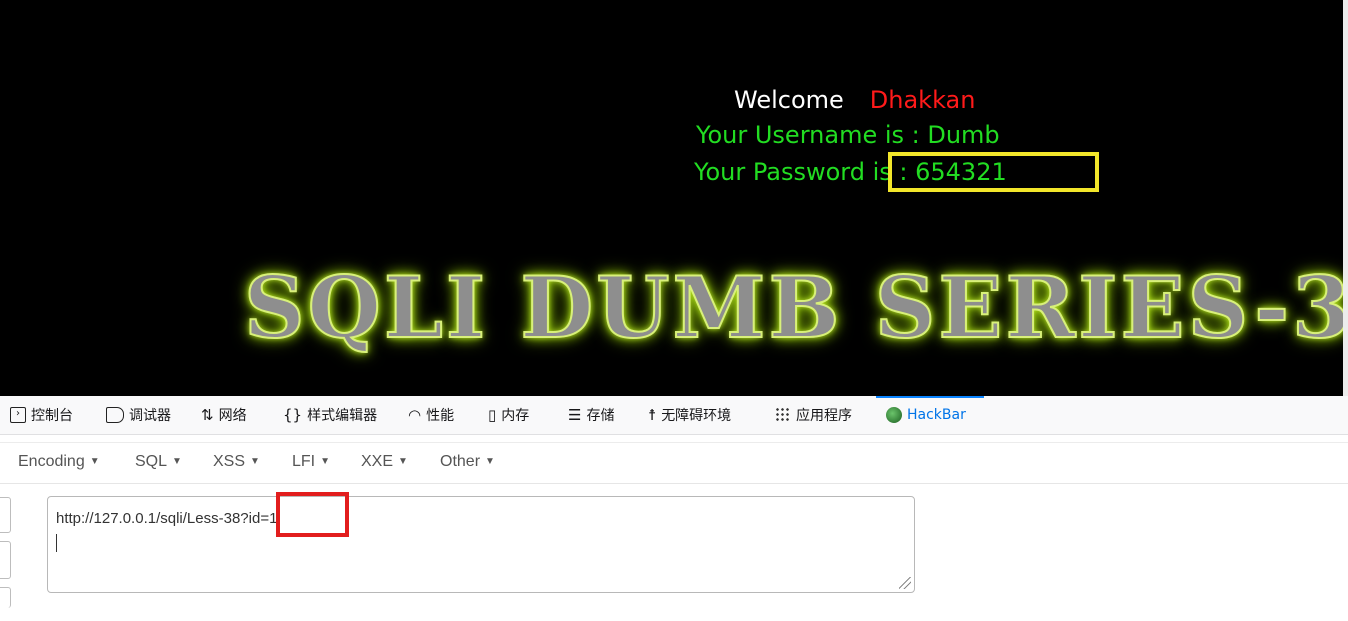 The width and height of the screenshot is (1348, 621). What do you see at coordinates (312, 514) in the screenshot?
I see `query-highlight-box` at bounding box center [312, 514].